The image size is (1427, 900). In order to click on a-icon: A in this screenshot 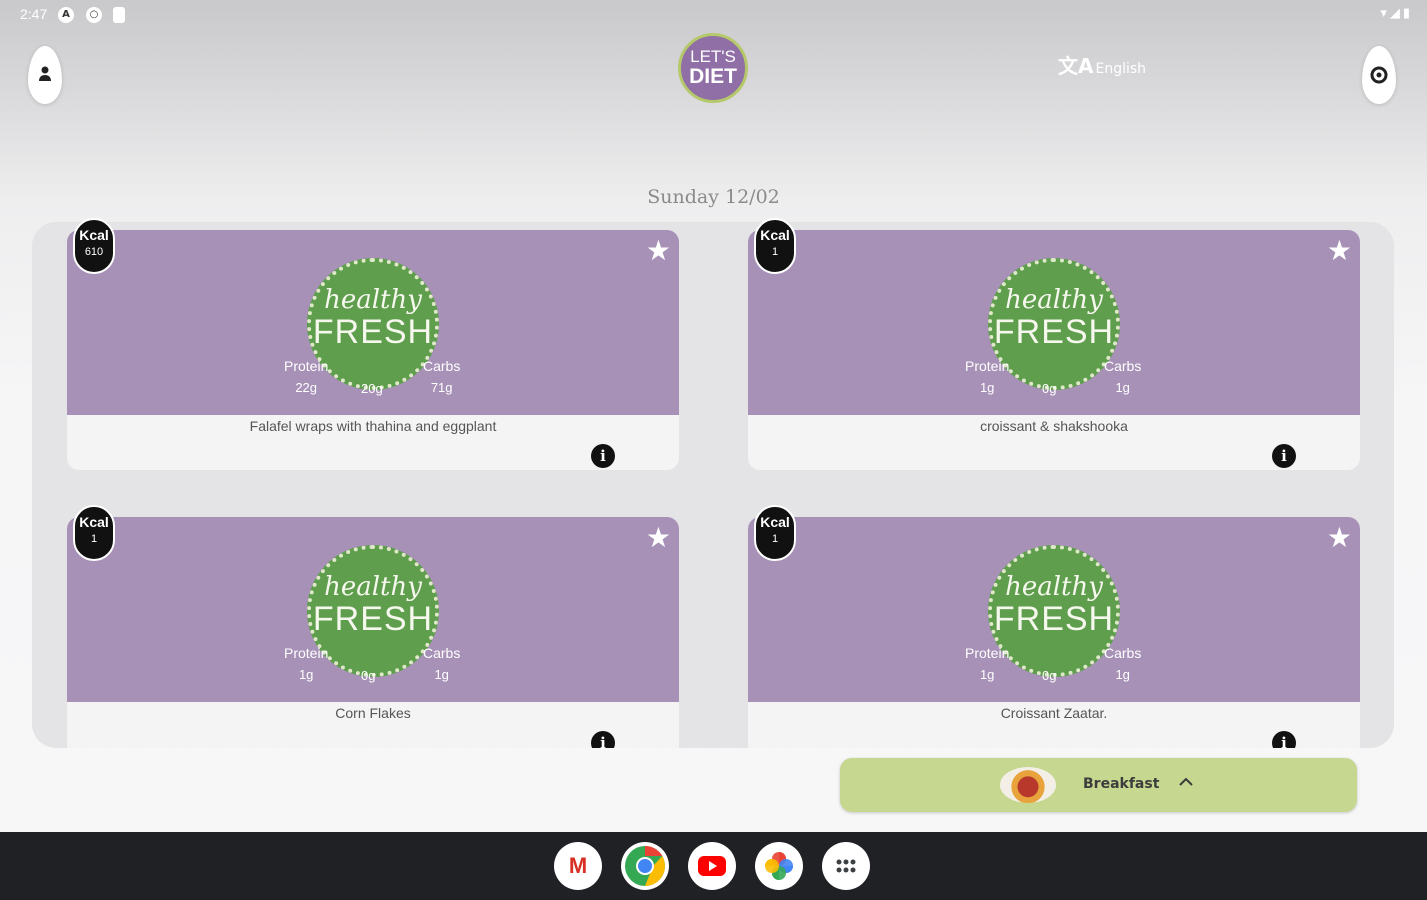, I will do `click(66, 15)`.